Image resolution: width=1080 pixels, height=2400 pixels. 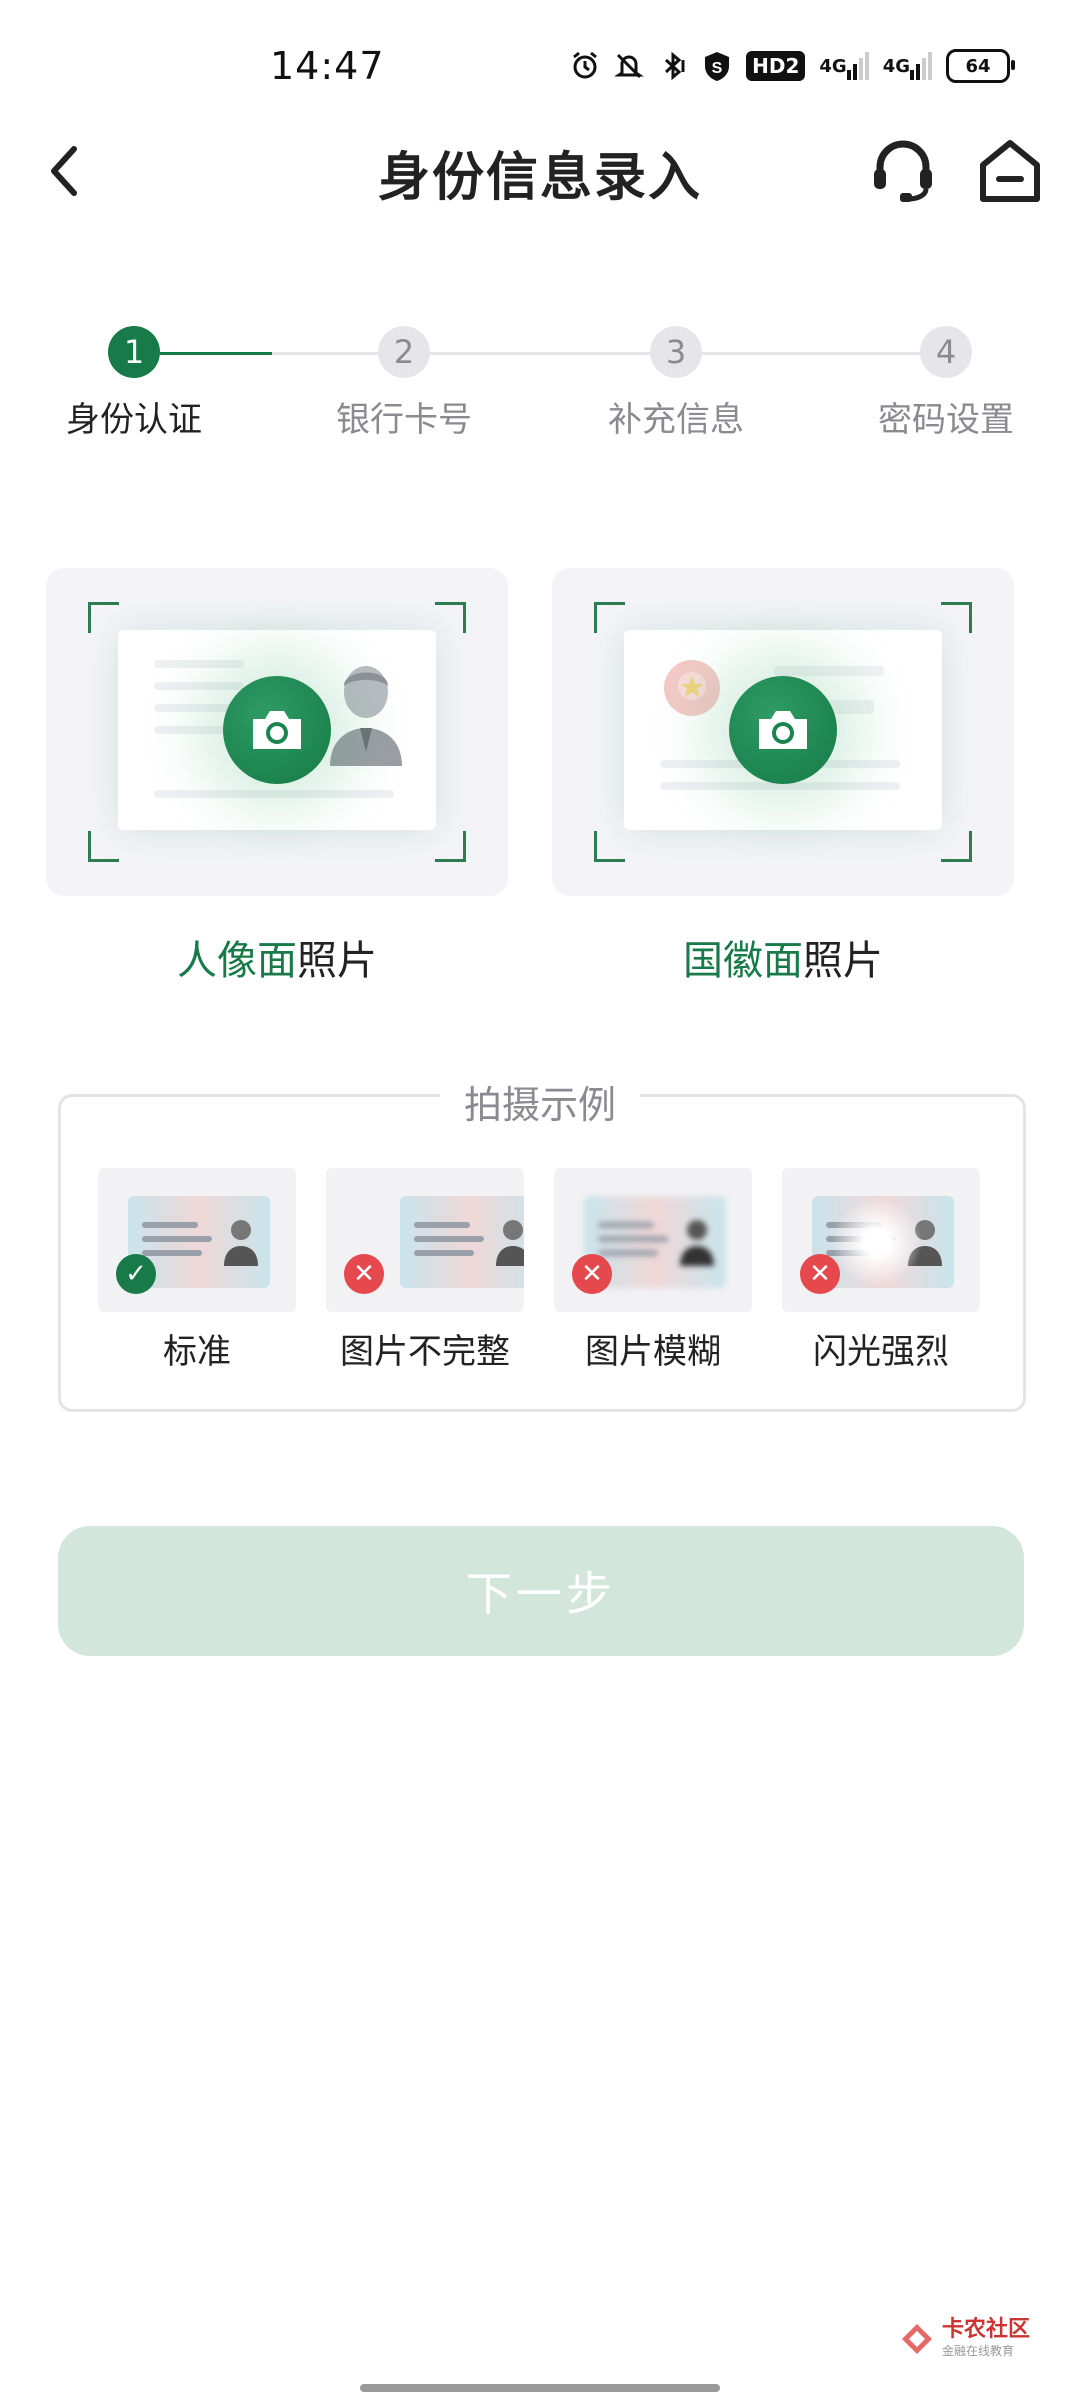 I want to click on watermark: 卡农社区 金融在线教育, so click(x=965, y=2338).